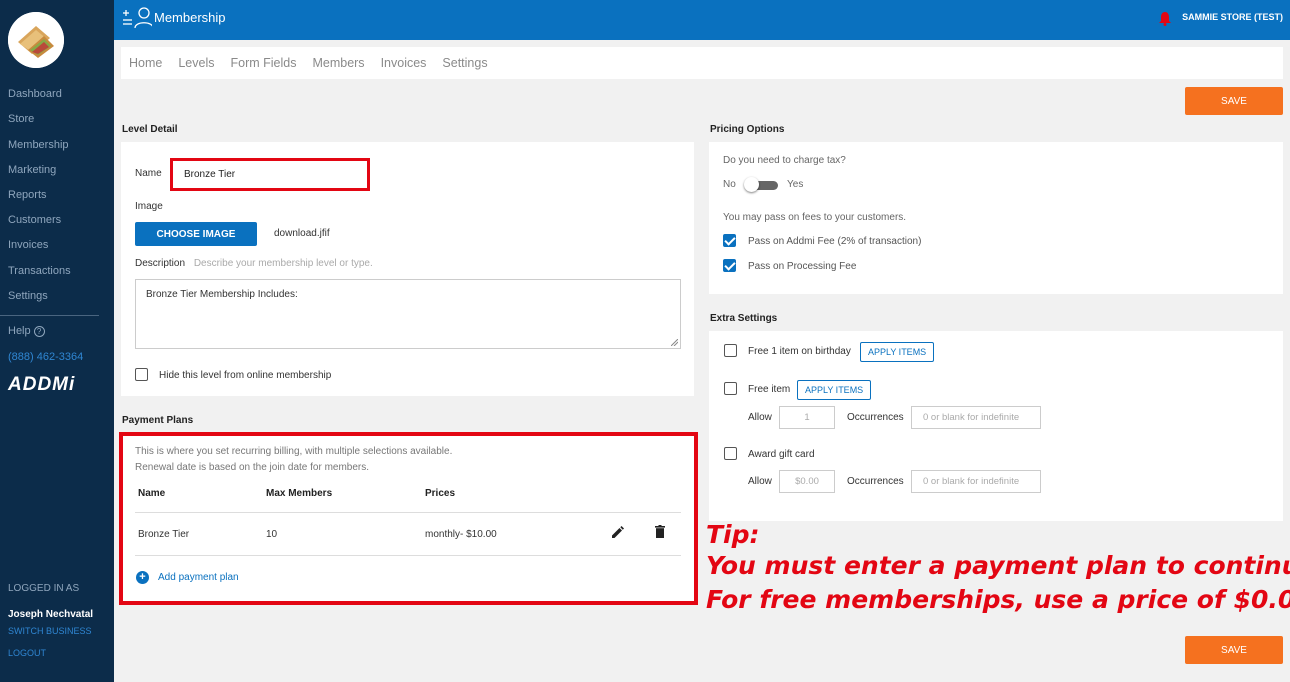  What do you see at coordinates (28, 296) in the screenshot?
I see `nav-settings: Settings` at bounding box center [28, 296].